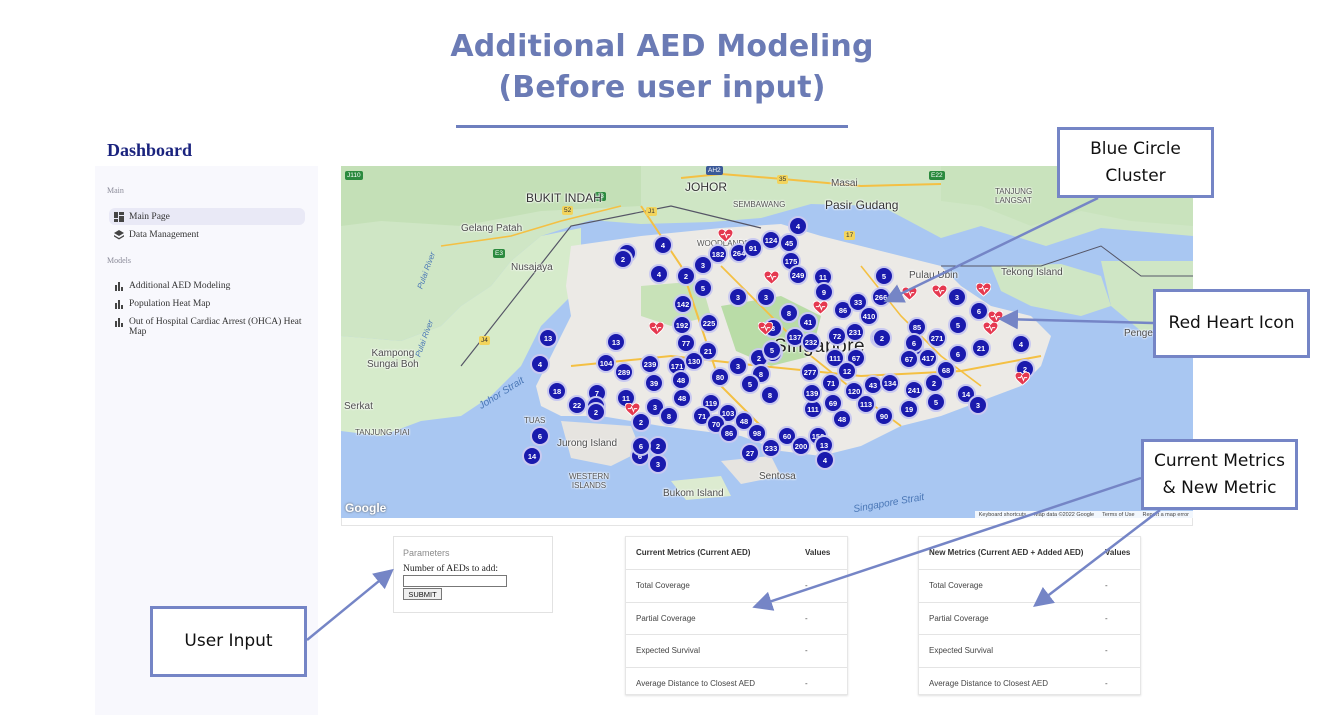 This screenshot has height=715, width=1324. Describe the element at coordinates (937, 338) in the screenshot. I see `cluster-marker: 271` at that location.